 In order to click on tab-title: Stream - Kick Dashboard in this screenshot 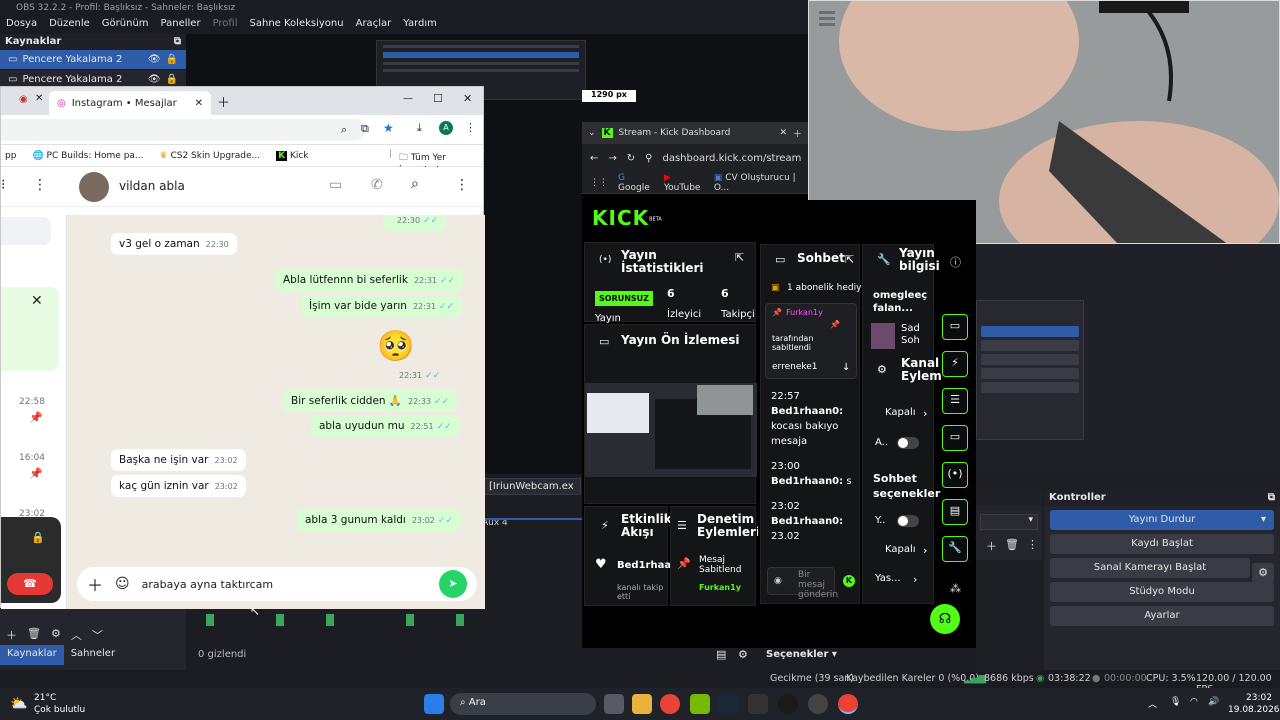, I will do `click(696, 133)`.